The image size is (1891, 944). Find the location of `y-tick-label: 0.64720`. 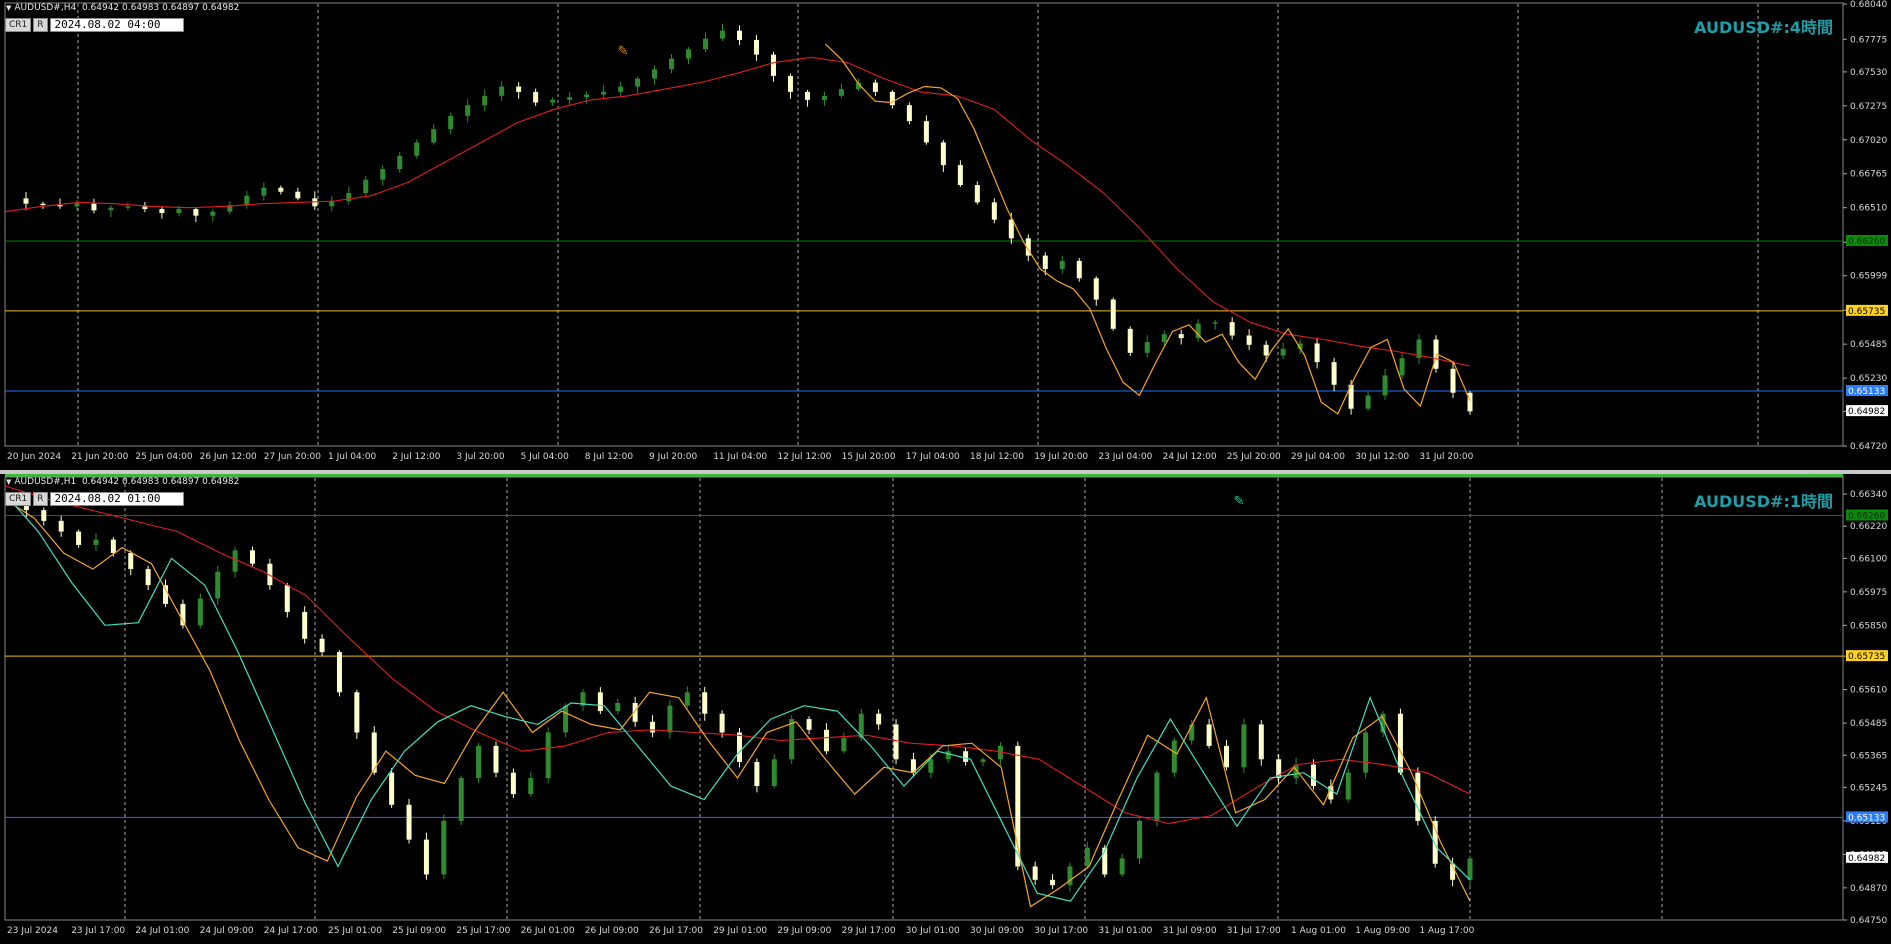

y-tick-label: 0.64720 is located at coordinates (1868, 447).